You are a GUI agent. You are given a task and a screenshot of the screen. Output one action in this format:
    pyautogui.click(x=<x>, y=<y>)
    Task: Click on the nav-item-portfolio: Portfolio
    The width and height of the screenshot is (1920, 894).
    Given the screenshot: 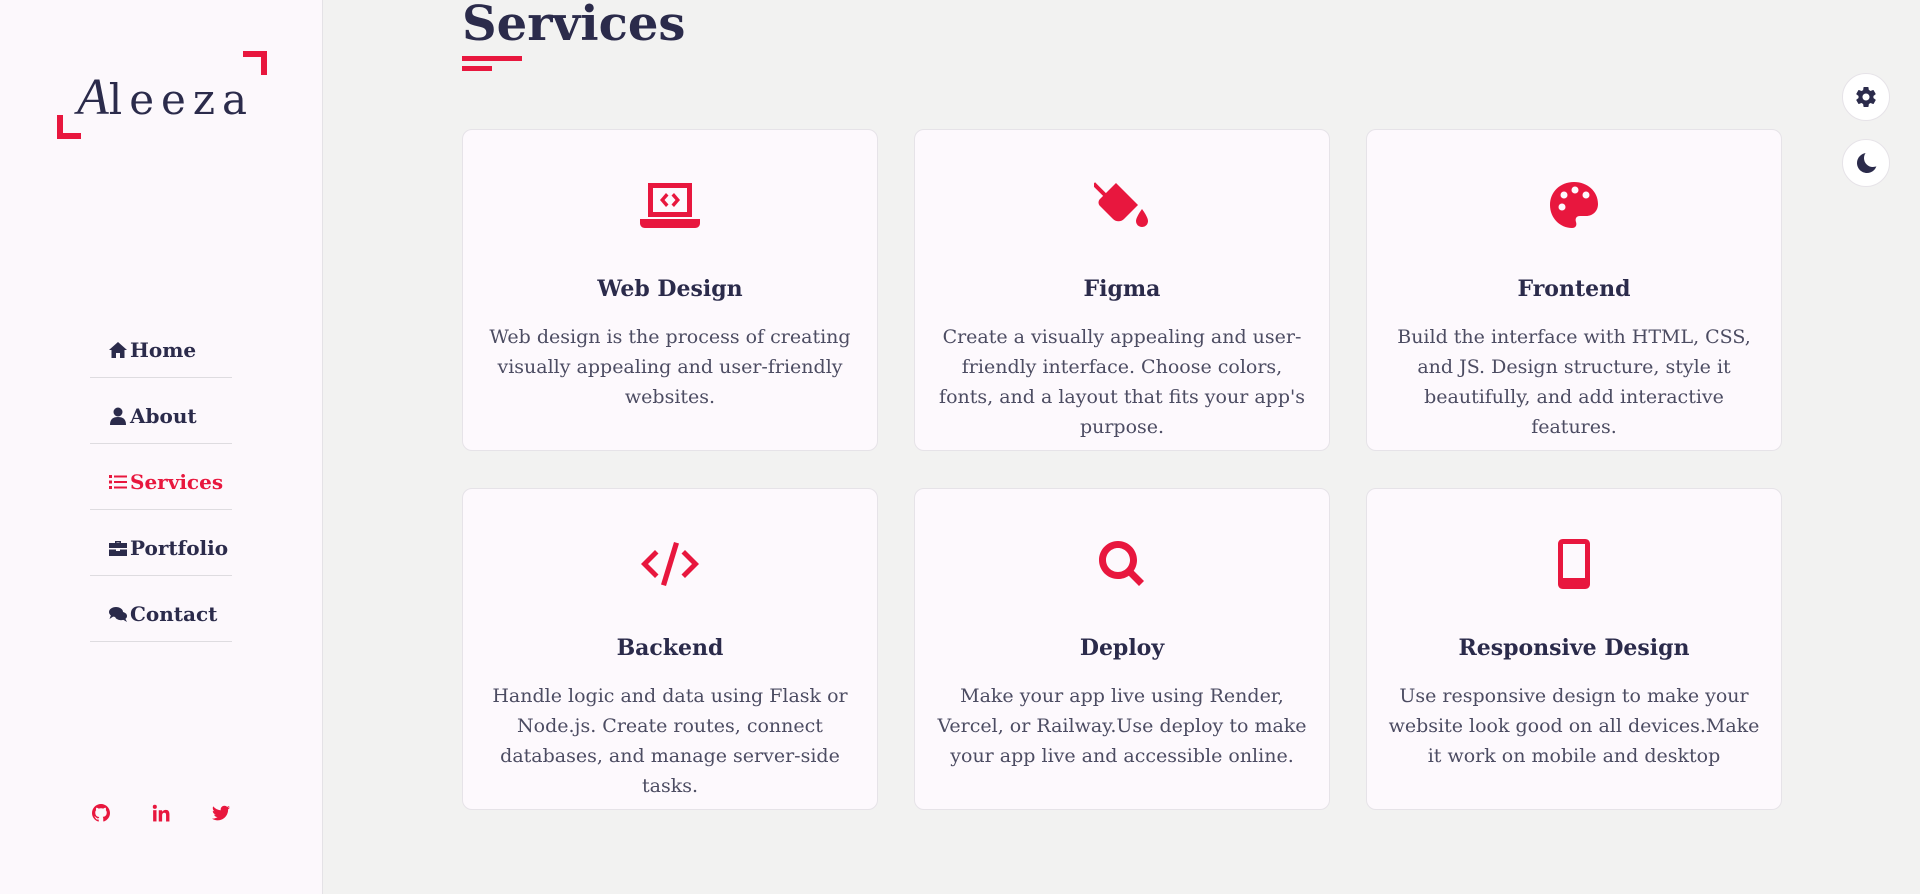 What is the action you would take?
    pyautogui.click(x=161, y=543)
    